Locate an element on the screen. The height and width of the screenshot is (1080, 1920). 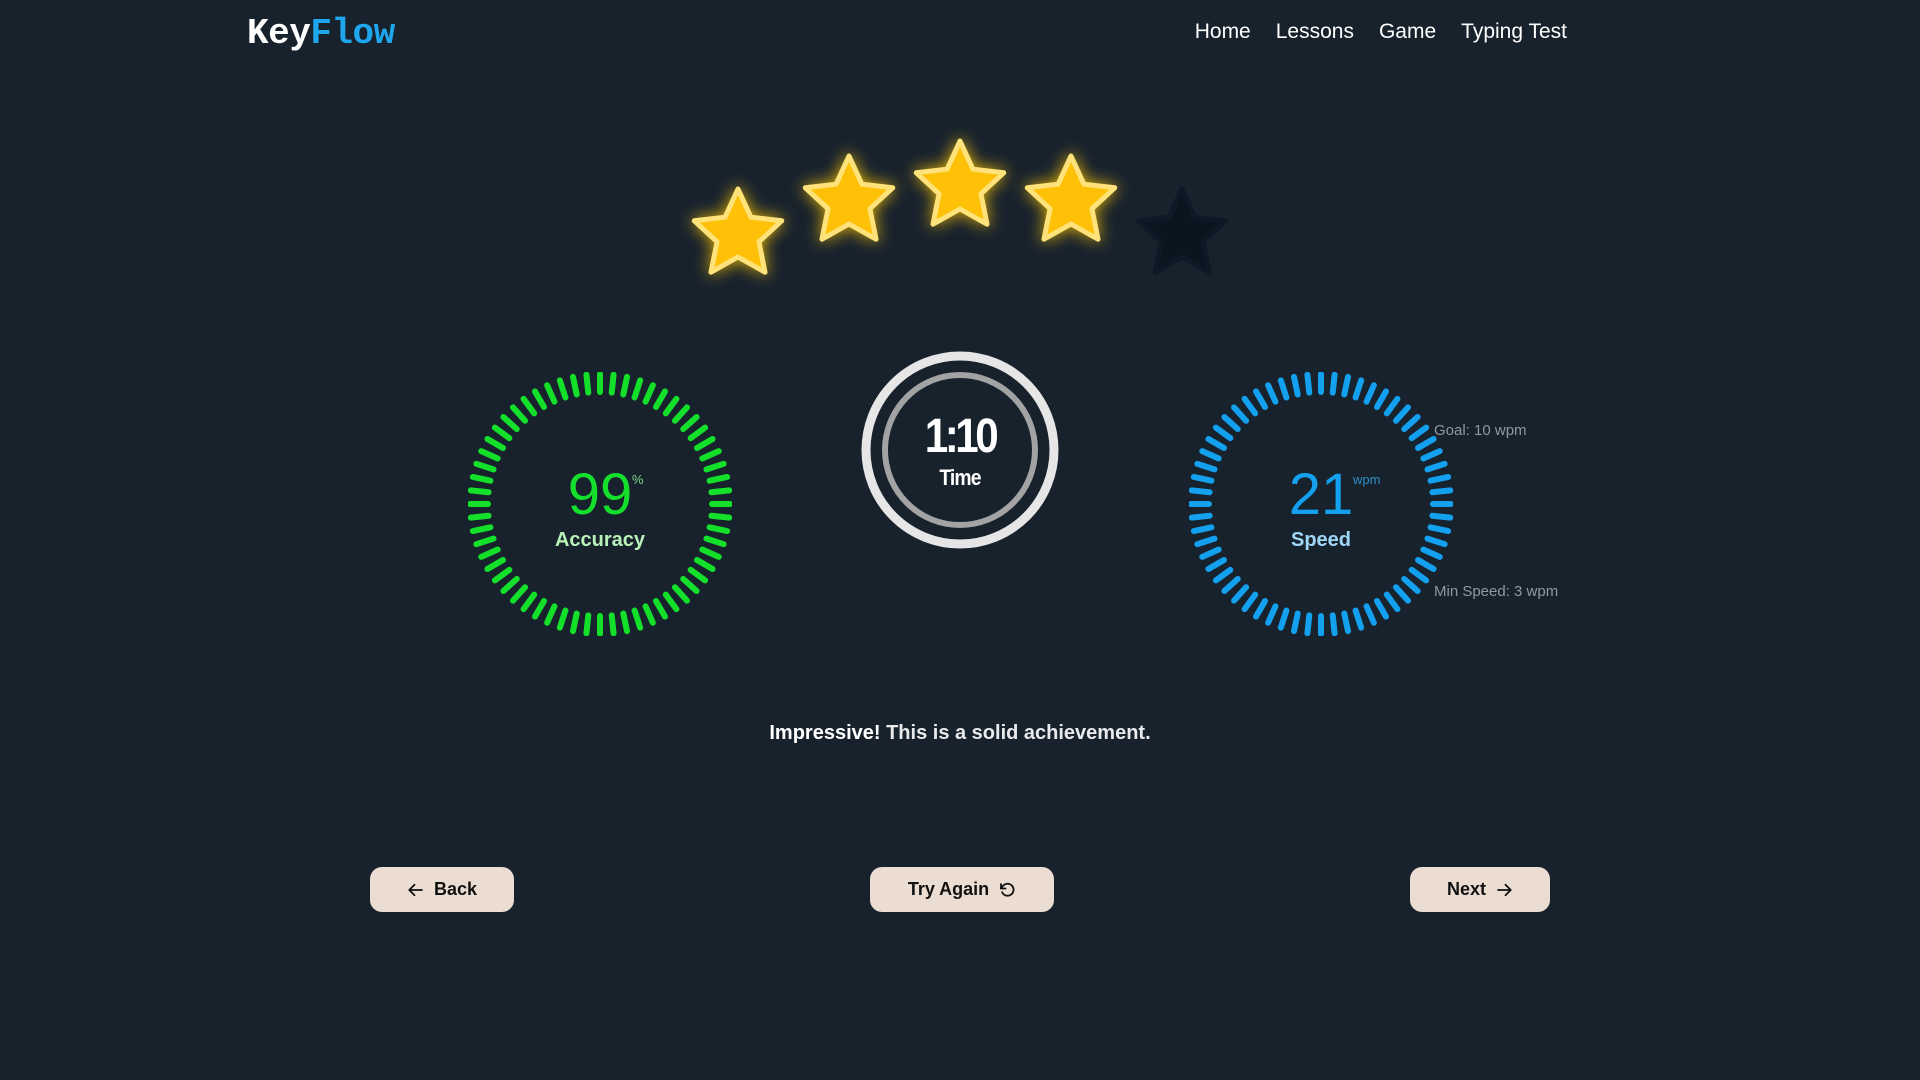
result-message: Impressive! This is a solid achievement. is located at coordinates (960, 733).